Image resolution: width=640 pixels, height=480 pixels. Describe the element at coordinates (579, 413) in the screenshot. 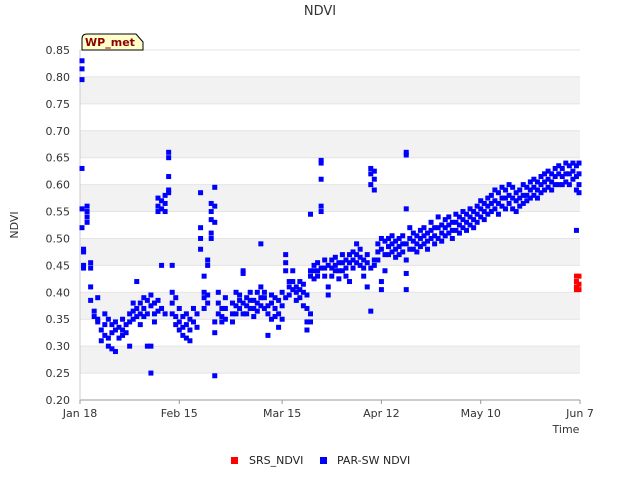

I see `x-tick-label: Jun 7` at that location.